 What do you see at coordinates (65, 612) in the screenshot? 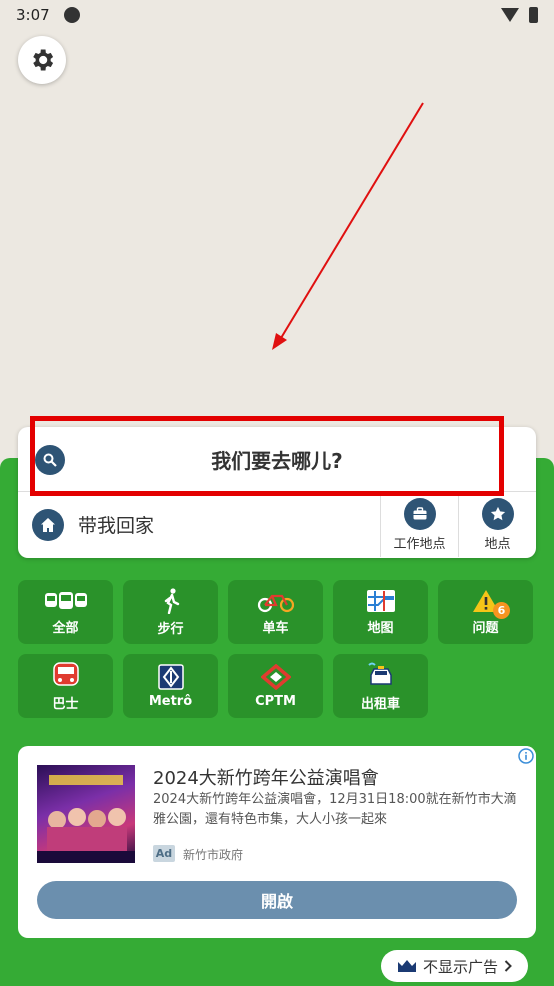
I see `mode-all: 全部` at bounding box center [65, 612].